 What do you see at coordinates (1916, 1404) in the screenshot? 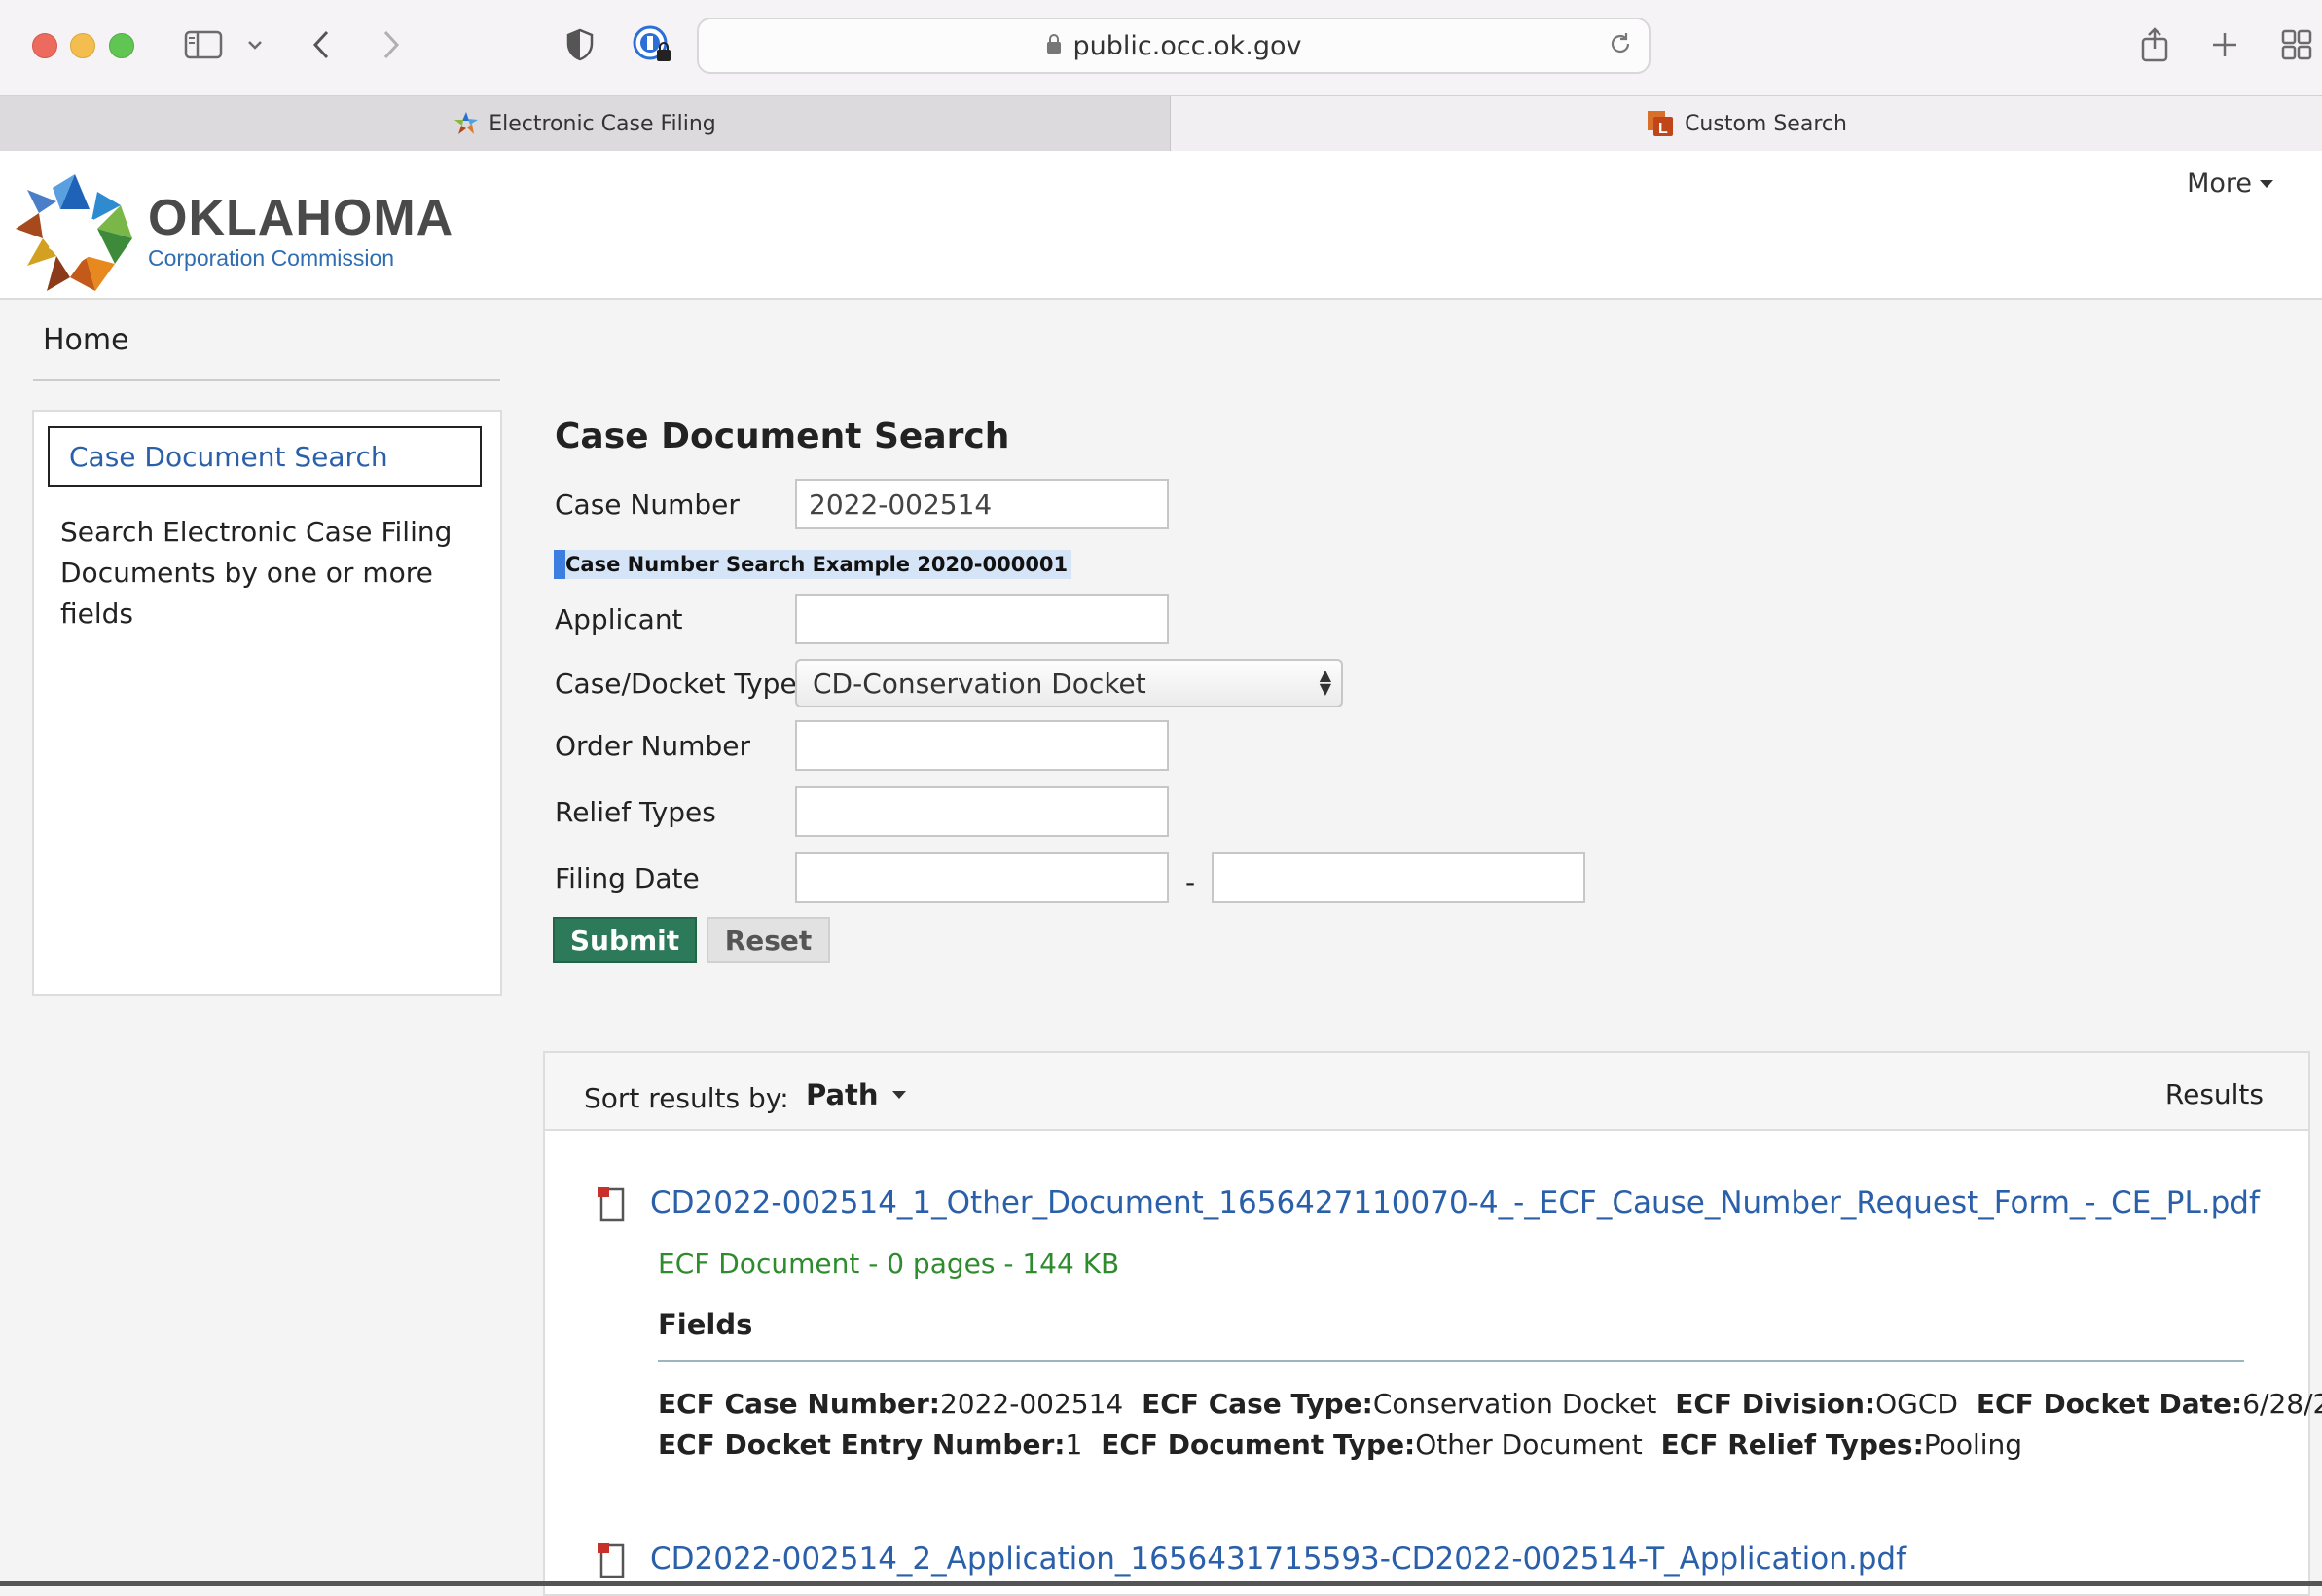
I see `field-value: OGCD` at bounding box center [1916, 1404].